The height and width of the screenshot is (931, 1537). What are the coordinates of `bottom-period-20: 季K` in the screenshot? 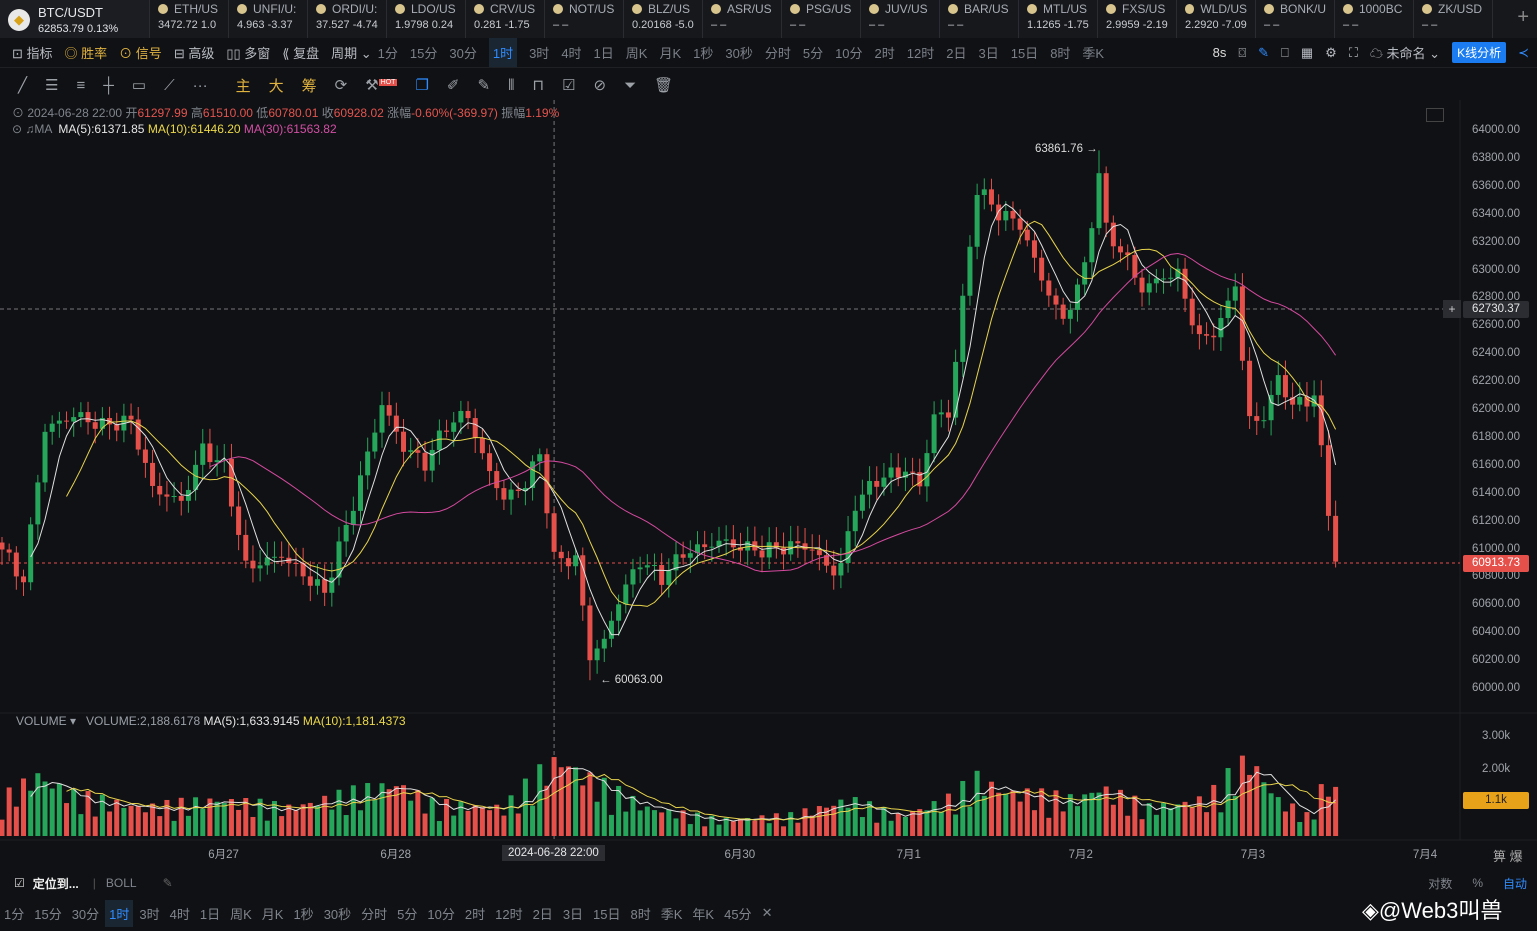 It's located at (672, 913).